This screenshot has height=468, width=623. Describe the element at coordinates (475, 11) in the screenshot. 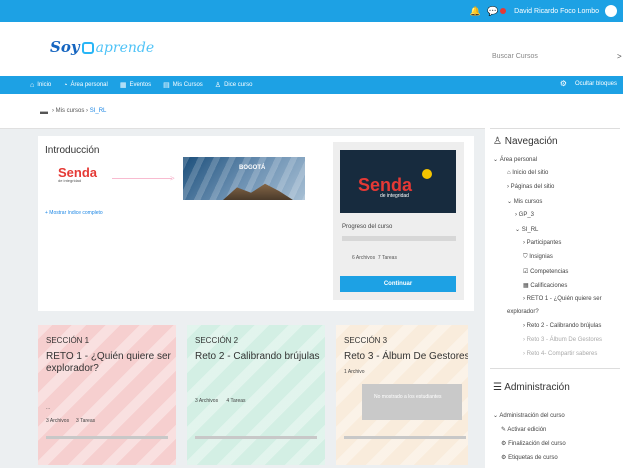

I see `bell-icon: 🔔` at that location.